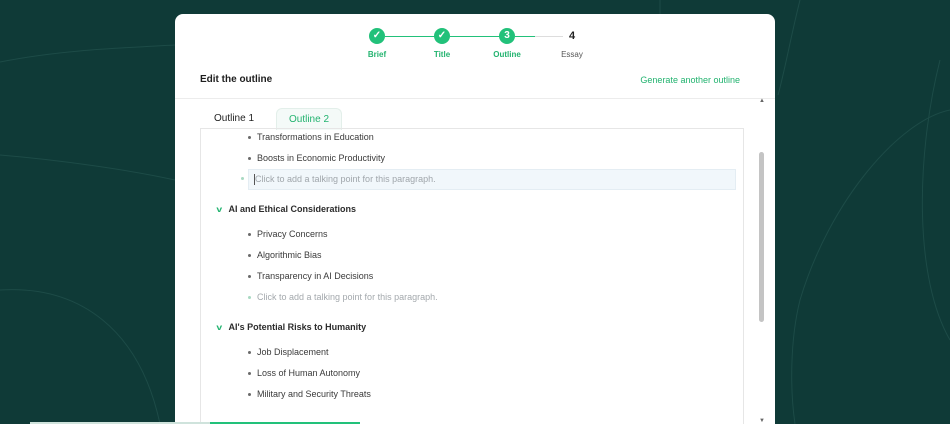  Describe the element at coordinates (234, 118) in the screenshot. I see `tab-outline-1: Outline 1` at that location.